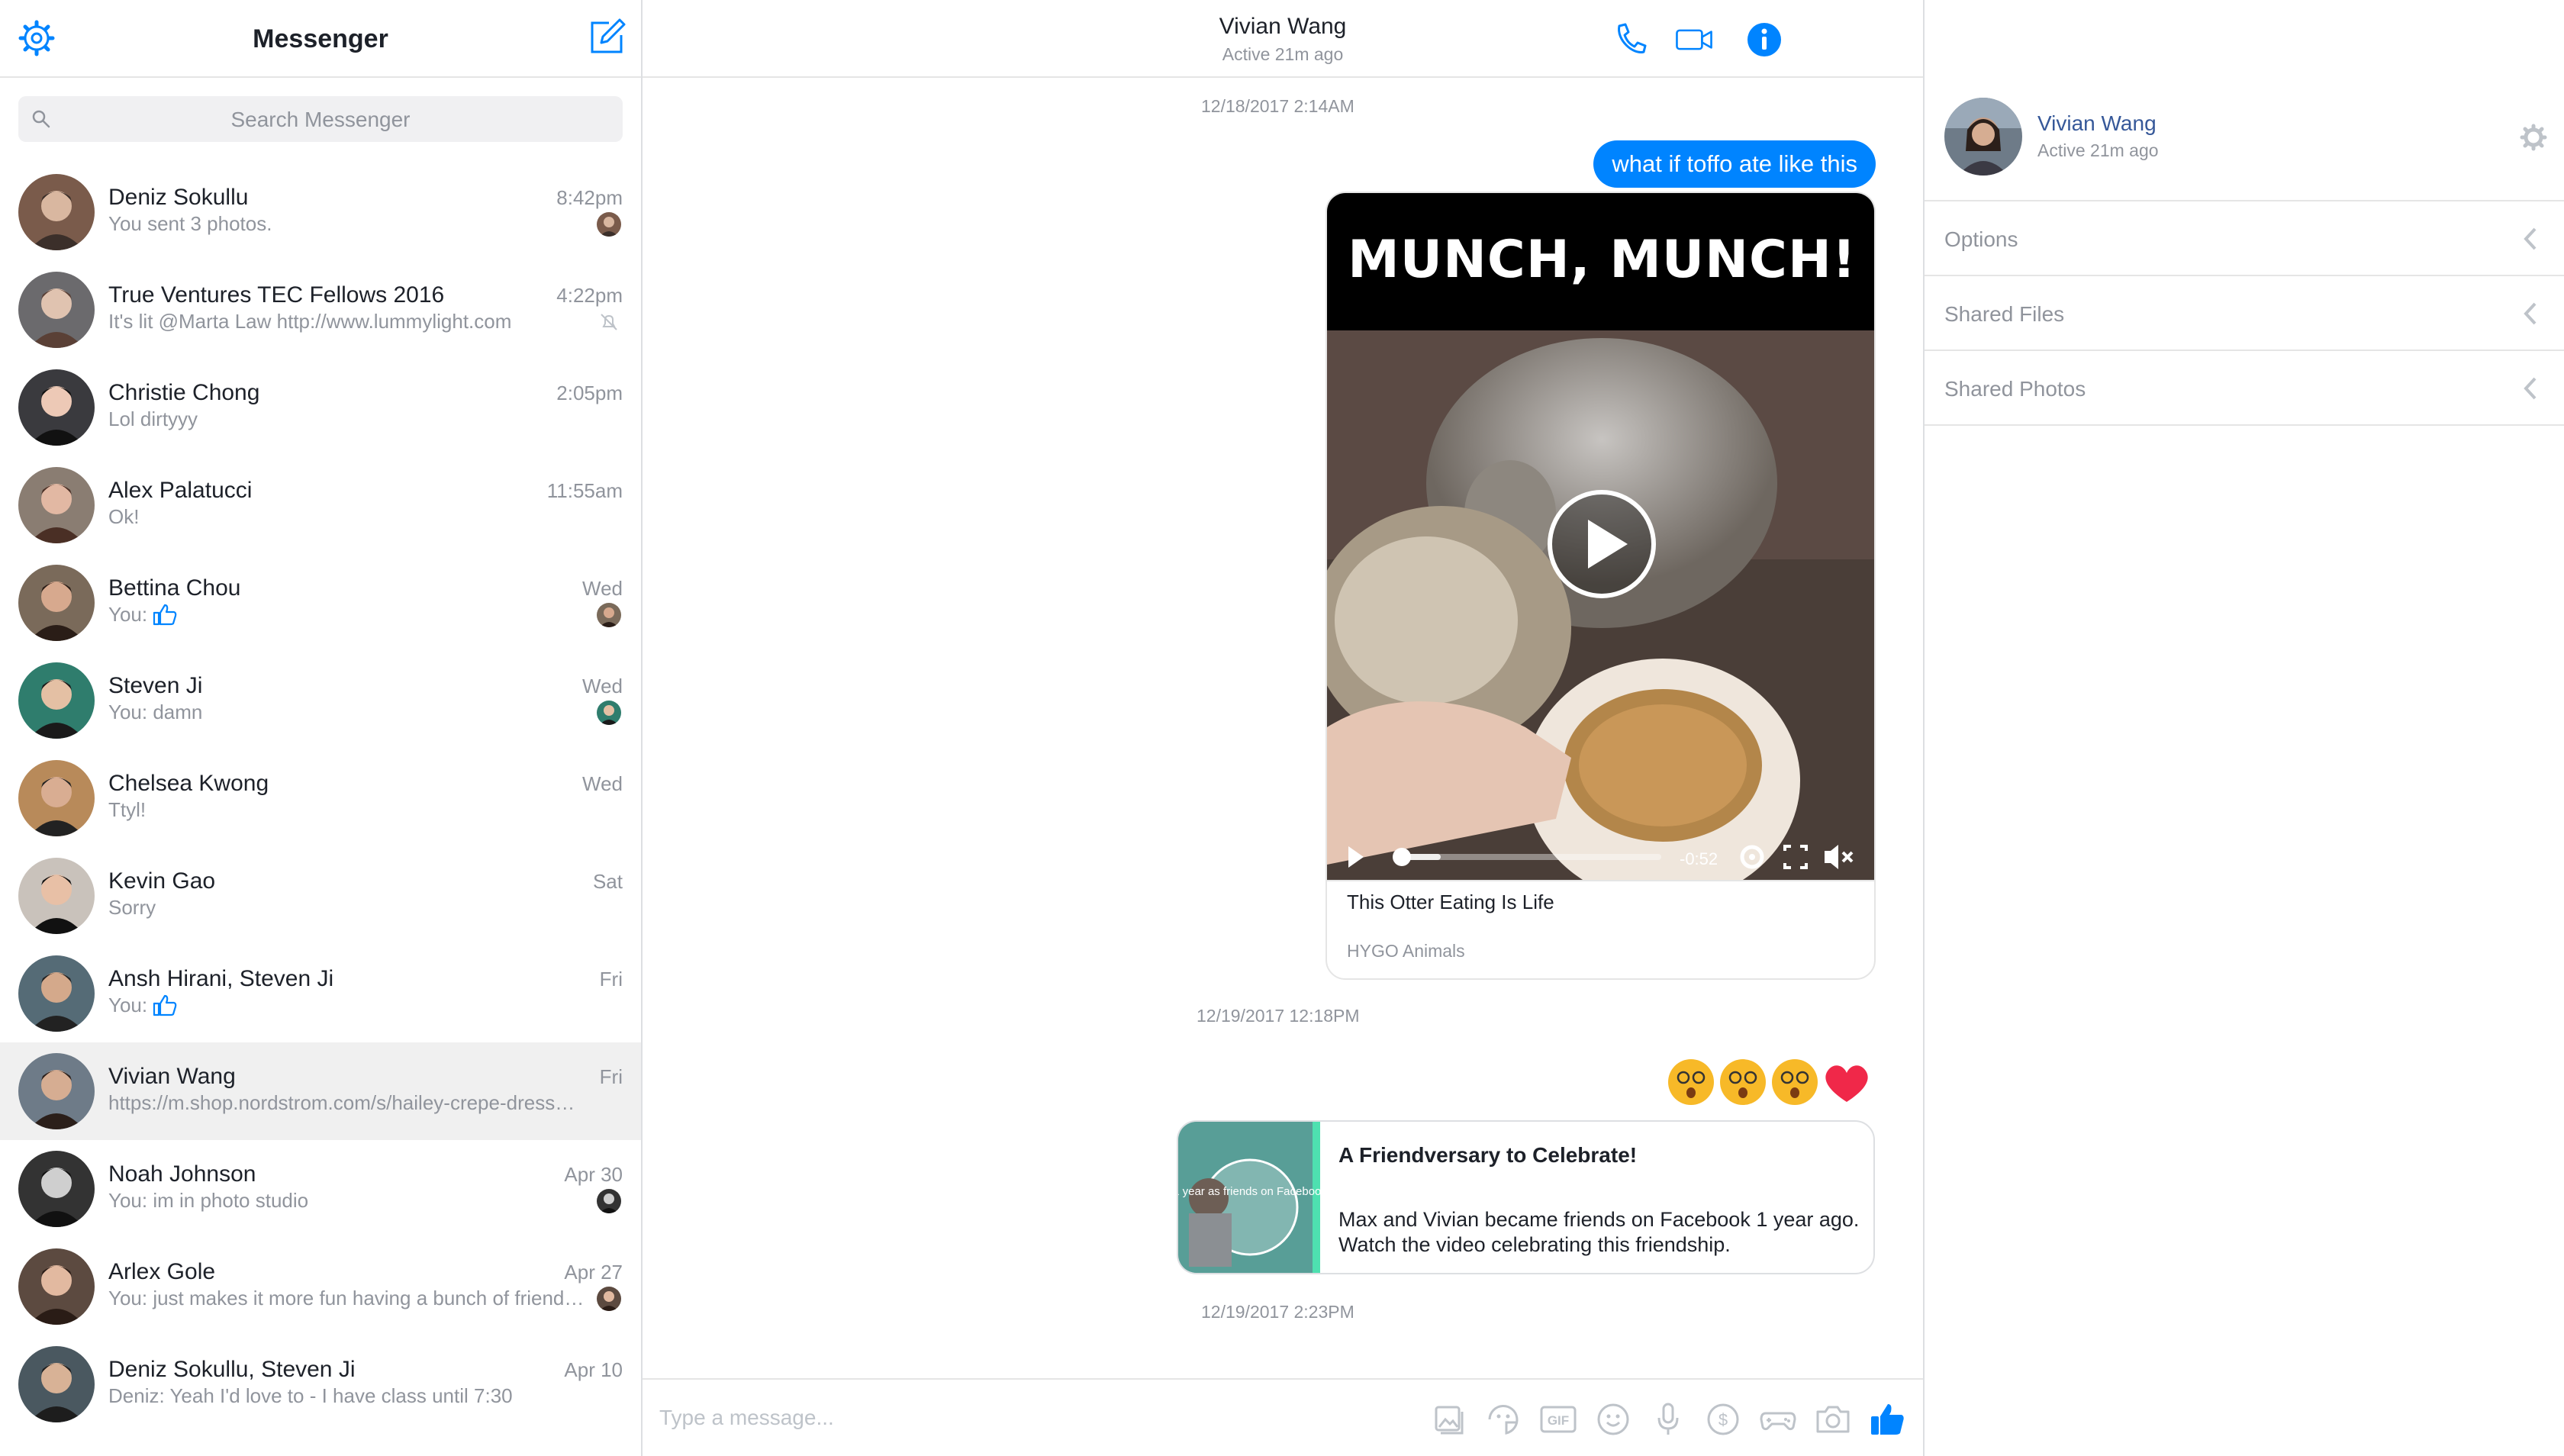 This screenshot has width=2564, height=1456. What do you see at coordinates (128, 1005) in the screenshot?
I see `conversation-snippet-text: You:` at bounding box center [128, 1005].